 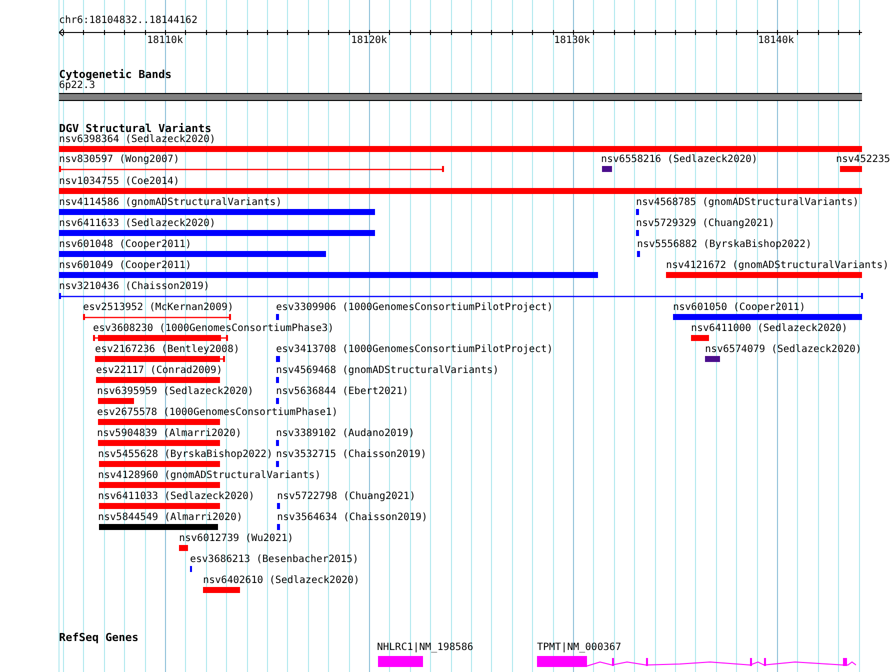 What do you see at coordinates (128, 21) in the screenshot?
I see `location-label: chr6:18104832..18144162` at bounding box center [128, 21].